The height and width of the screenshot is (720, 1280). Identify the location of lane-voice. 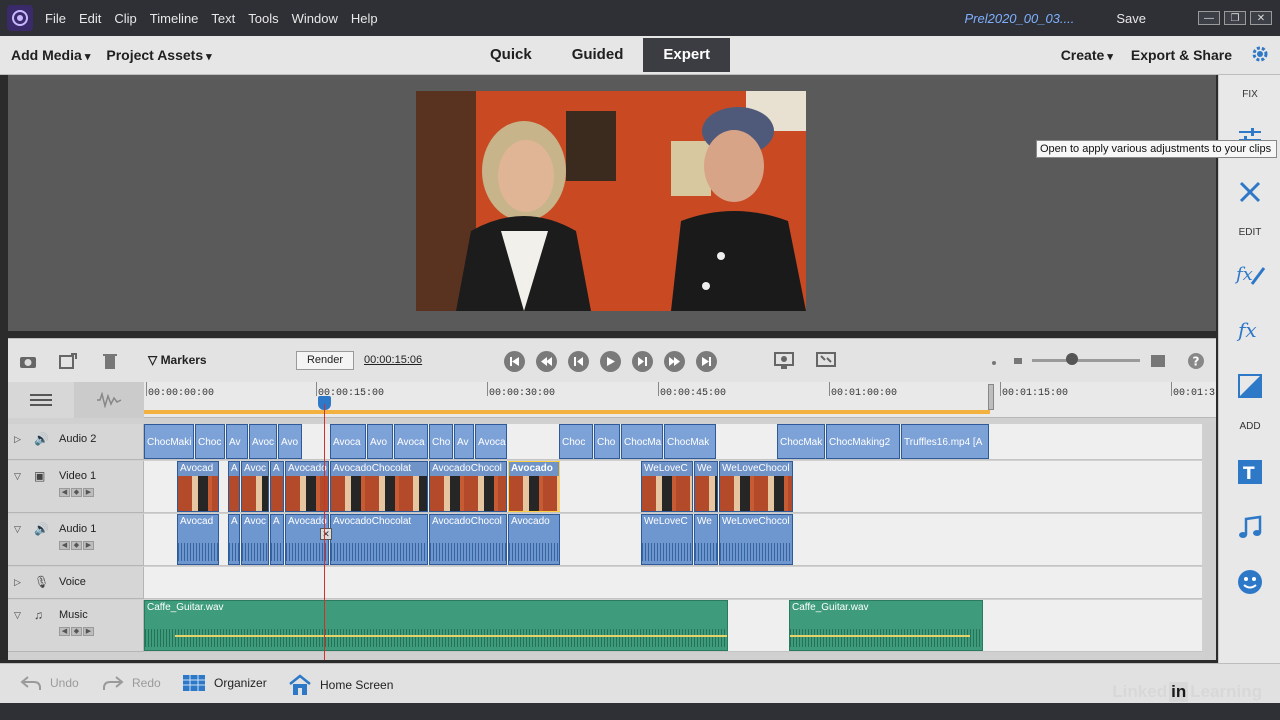
(673, 583).